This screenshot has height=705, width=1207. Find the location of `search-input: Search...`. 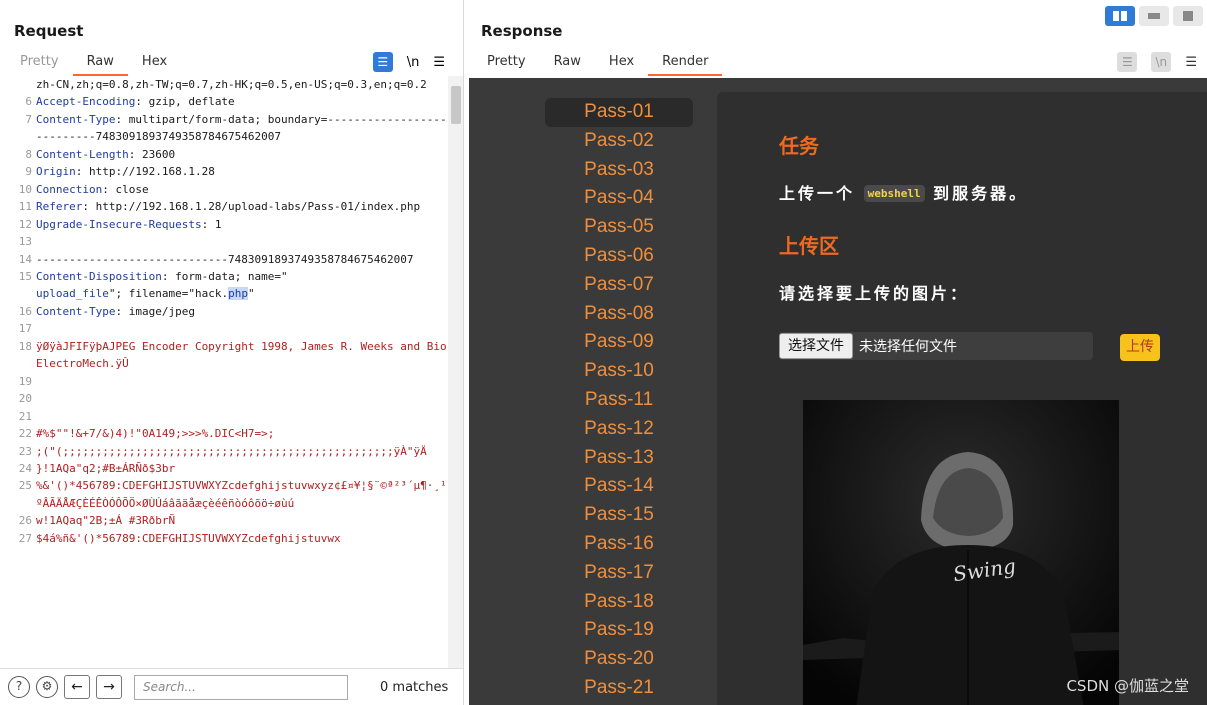

search-input: Search... is located at coordinates (241, 687).